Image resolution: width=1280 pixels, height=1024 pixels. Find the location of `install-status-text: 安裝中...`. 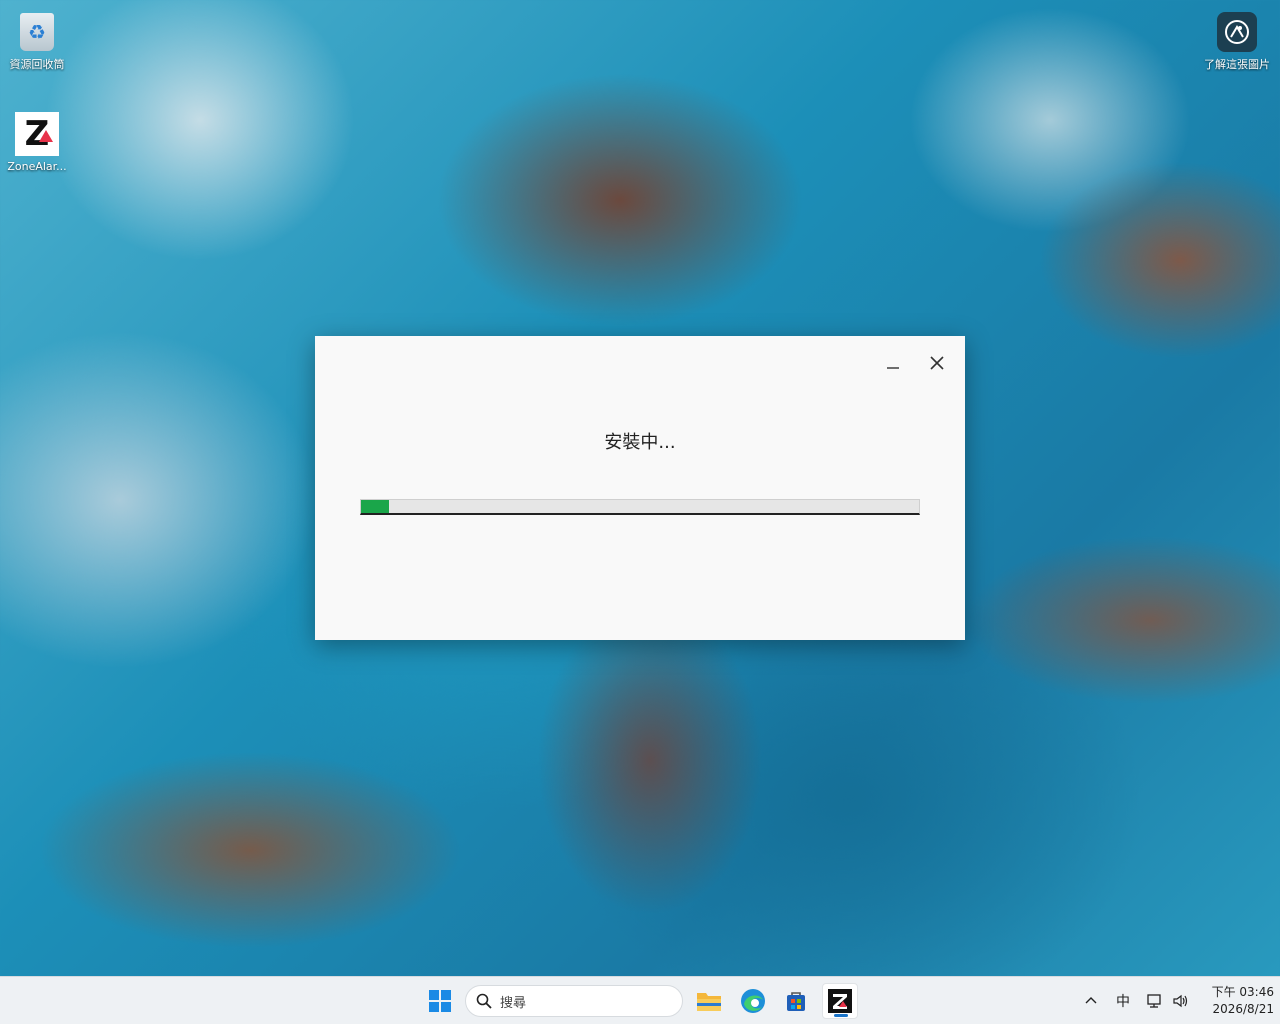

install-status-text: 安裝中... is located at coordinates (640, 442).